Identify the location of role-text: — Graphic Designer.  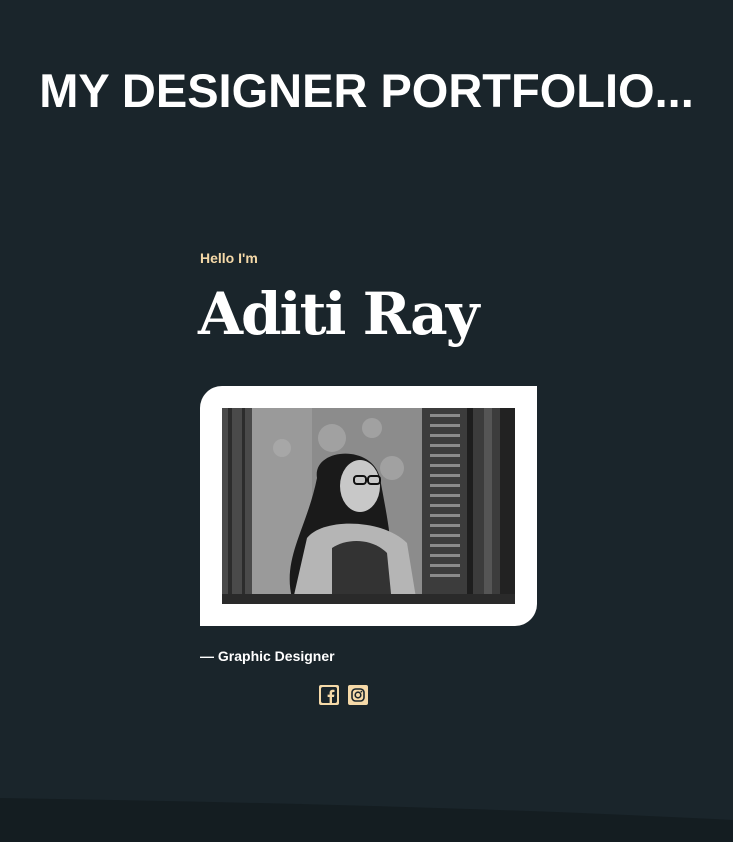
(267, 656).